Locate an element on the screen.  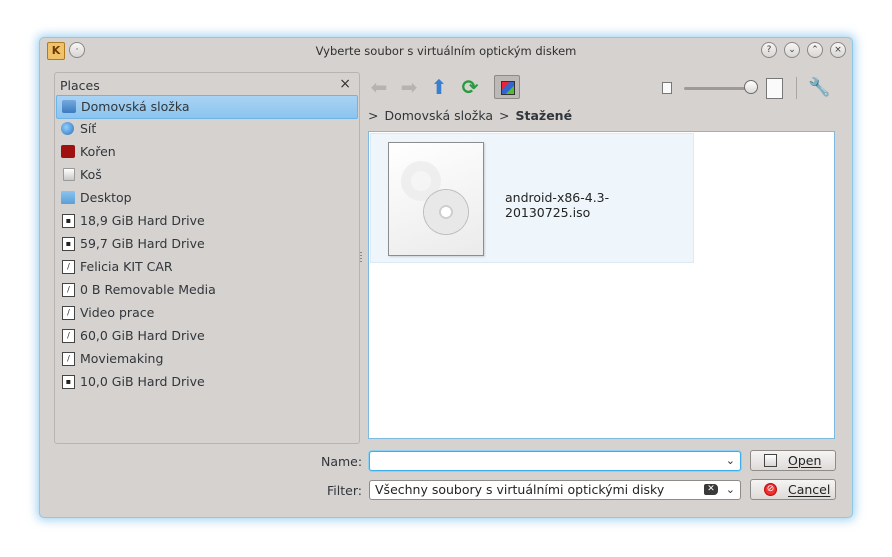
place-item-removable: / 0 B Removable Media is located at coordinates (207, 290).